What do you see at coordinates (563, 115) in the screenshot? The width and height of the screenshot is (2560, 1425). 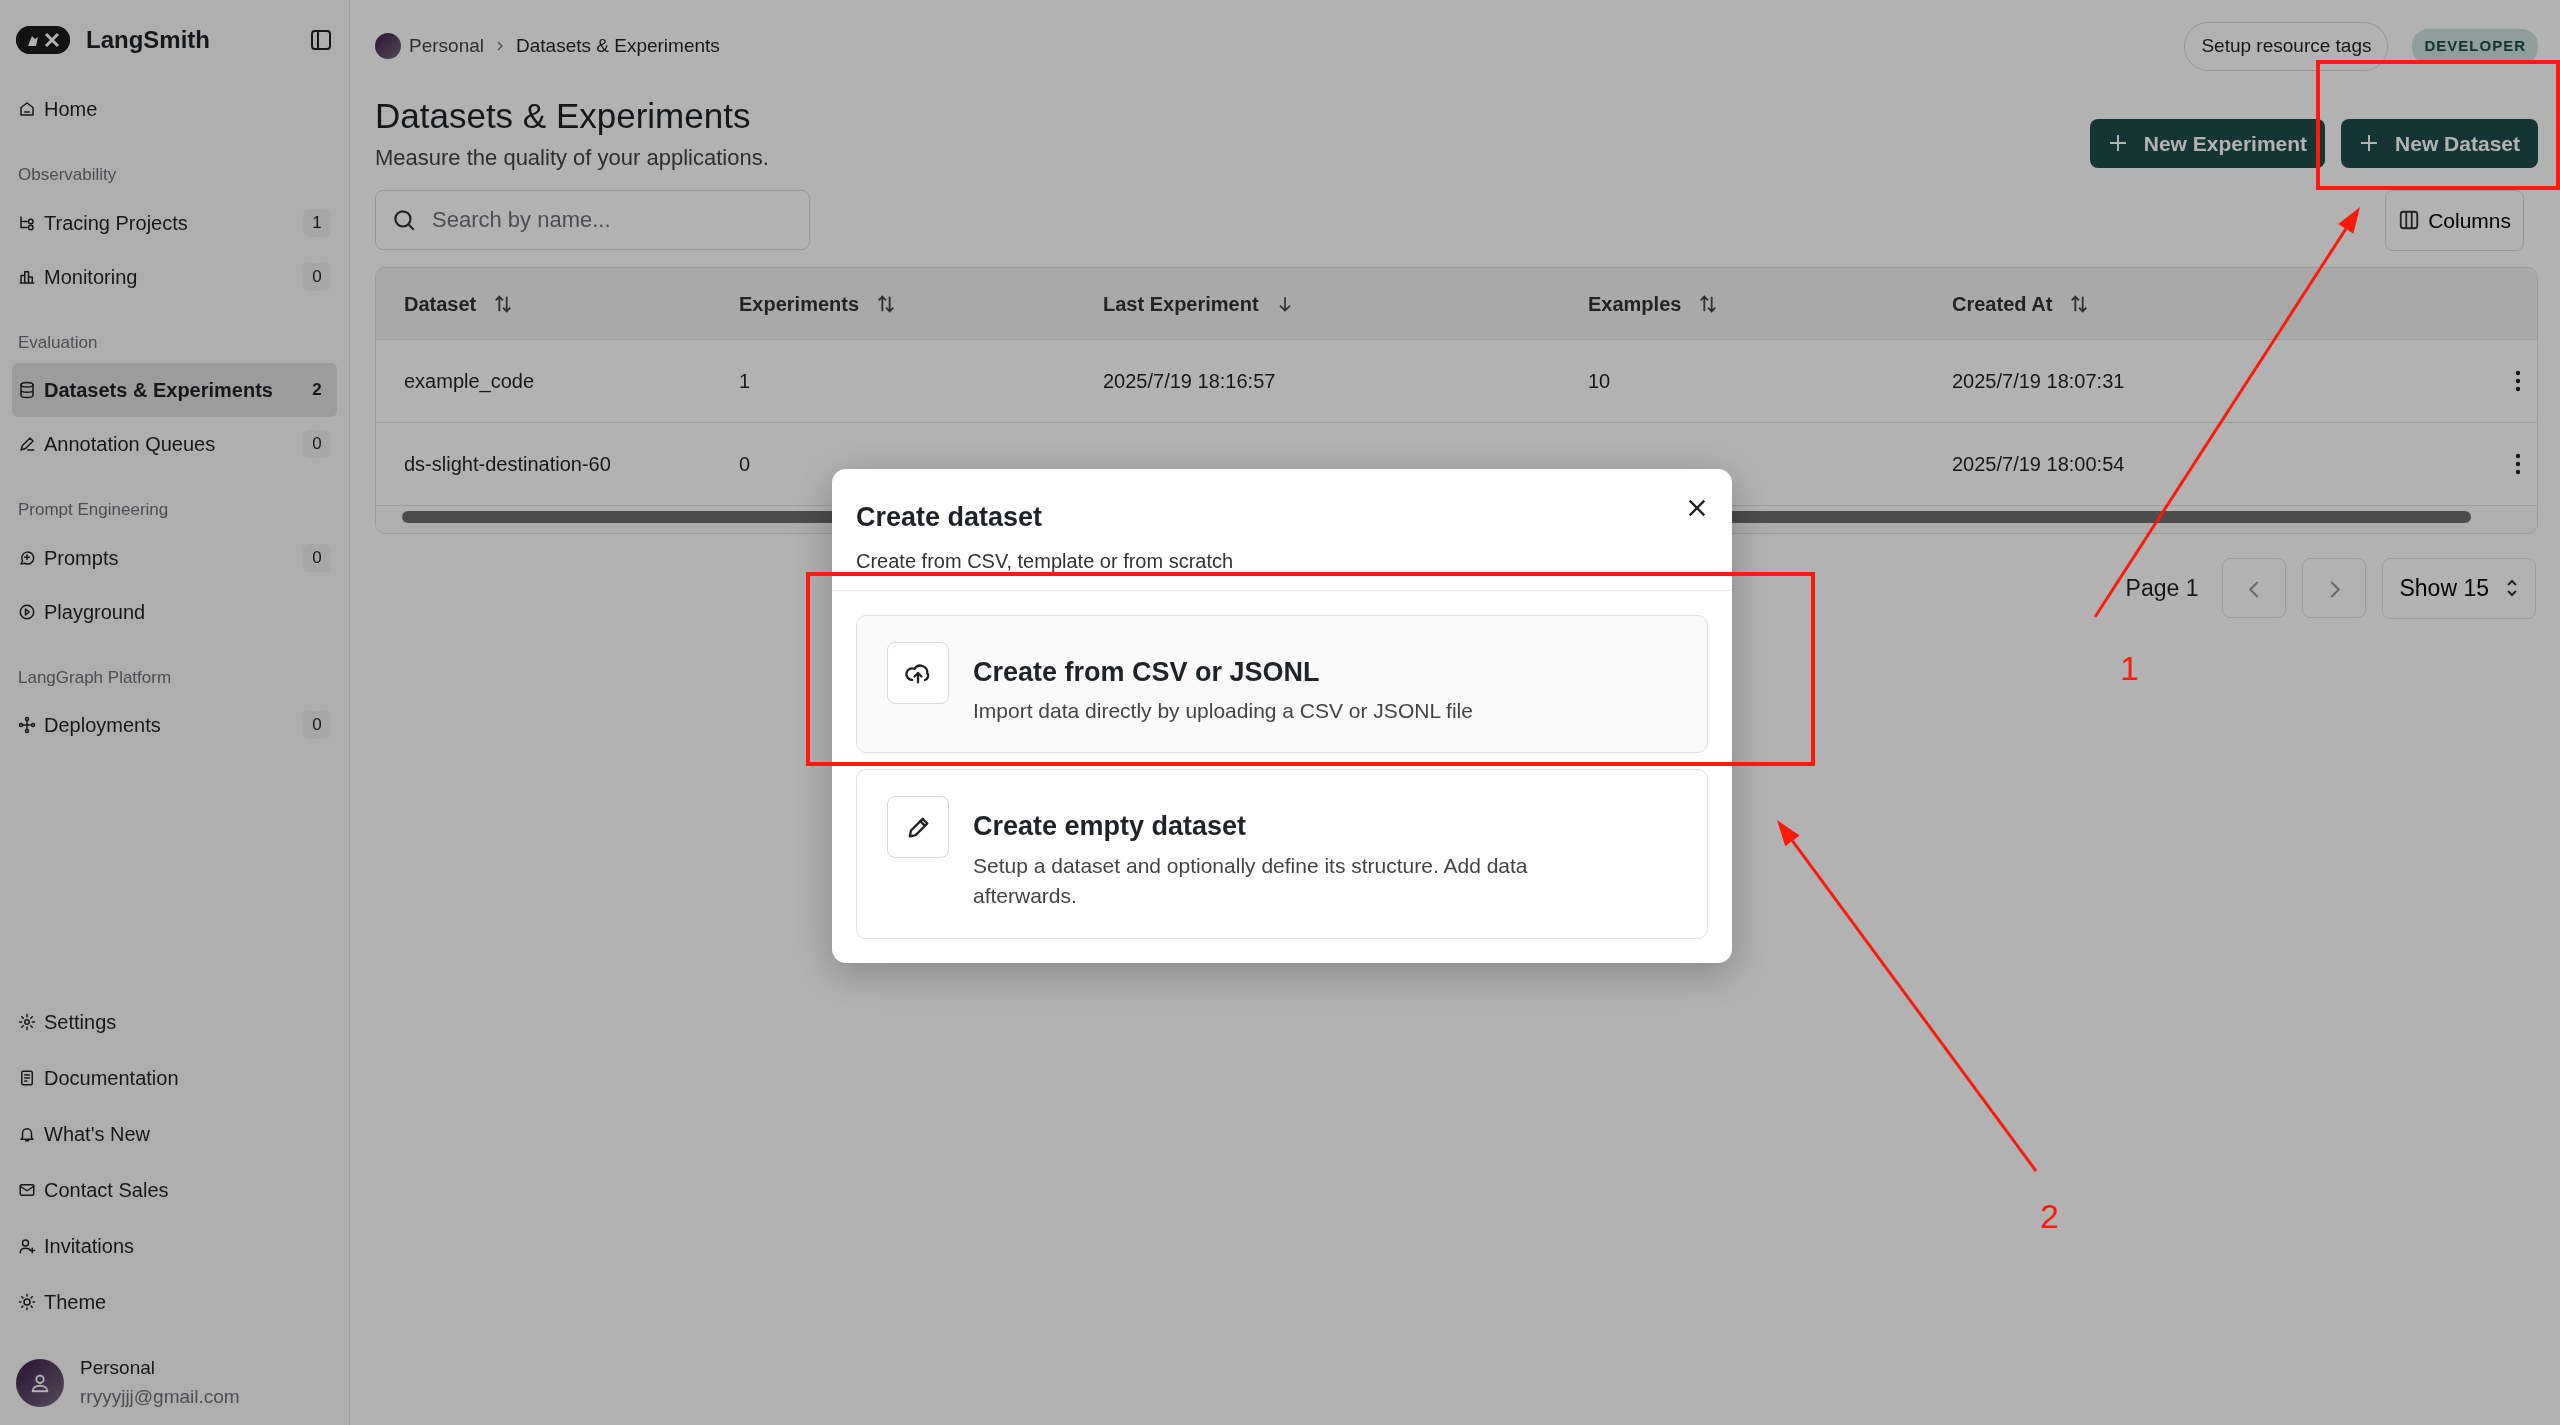 I see `page-title: Datasets & Experiments` at bounding box center [563, 115].